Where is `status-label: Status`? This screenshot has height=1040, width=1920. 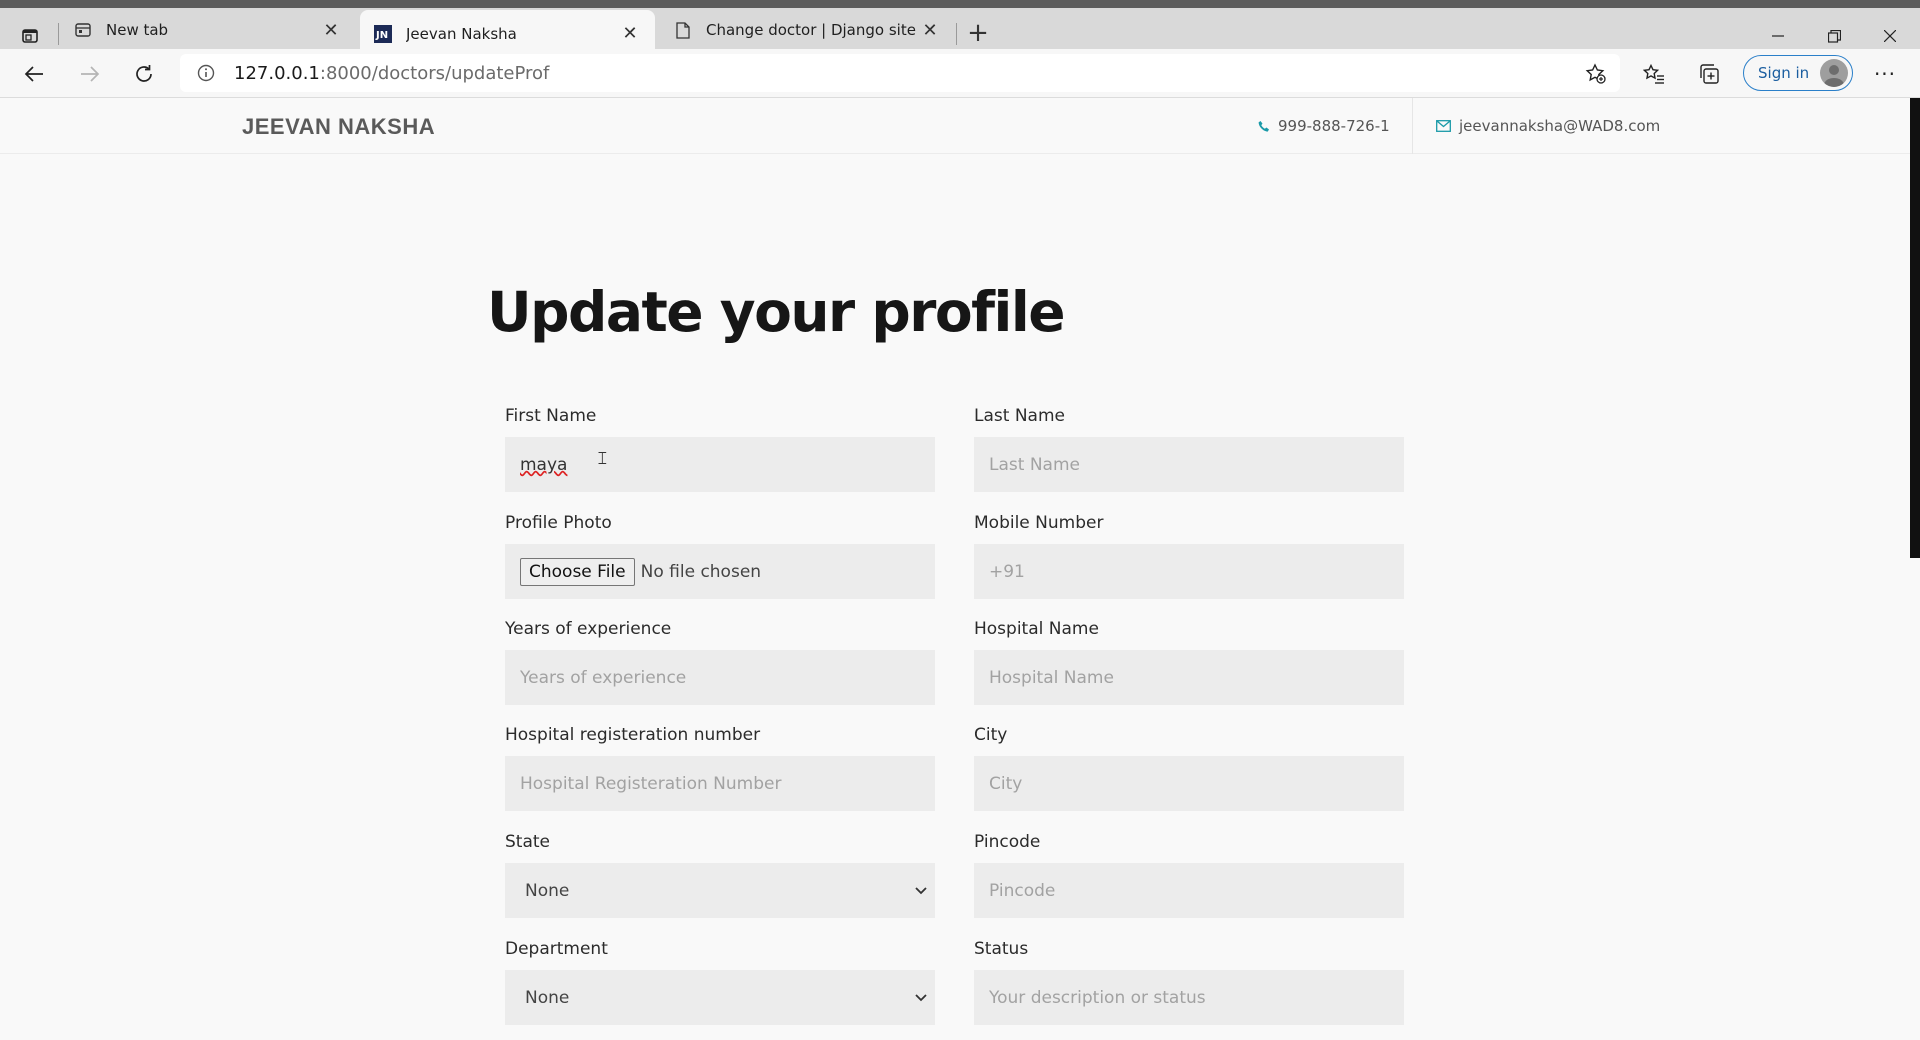 status-label: Status is located at coordinates (1001, 949).